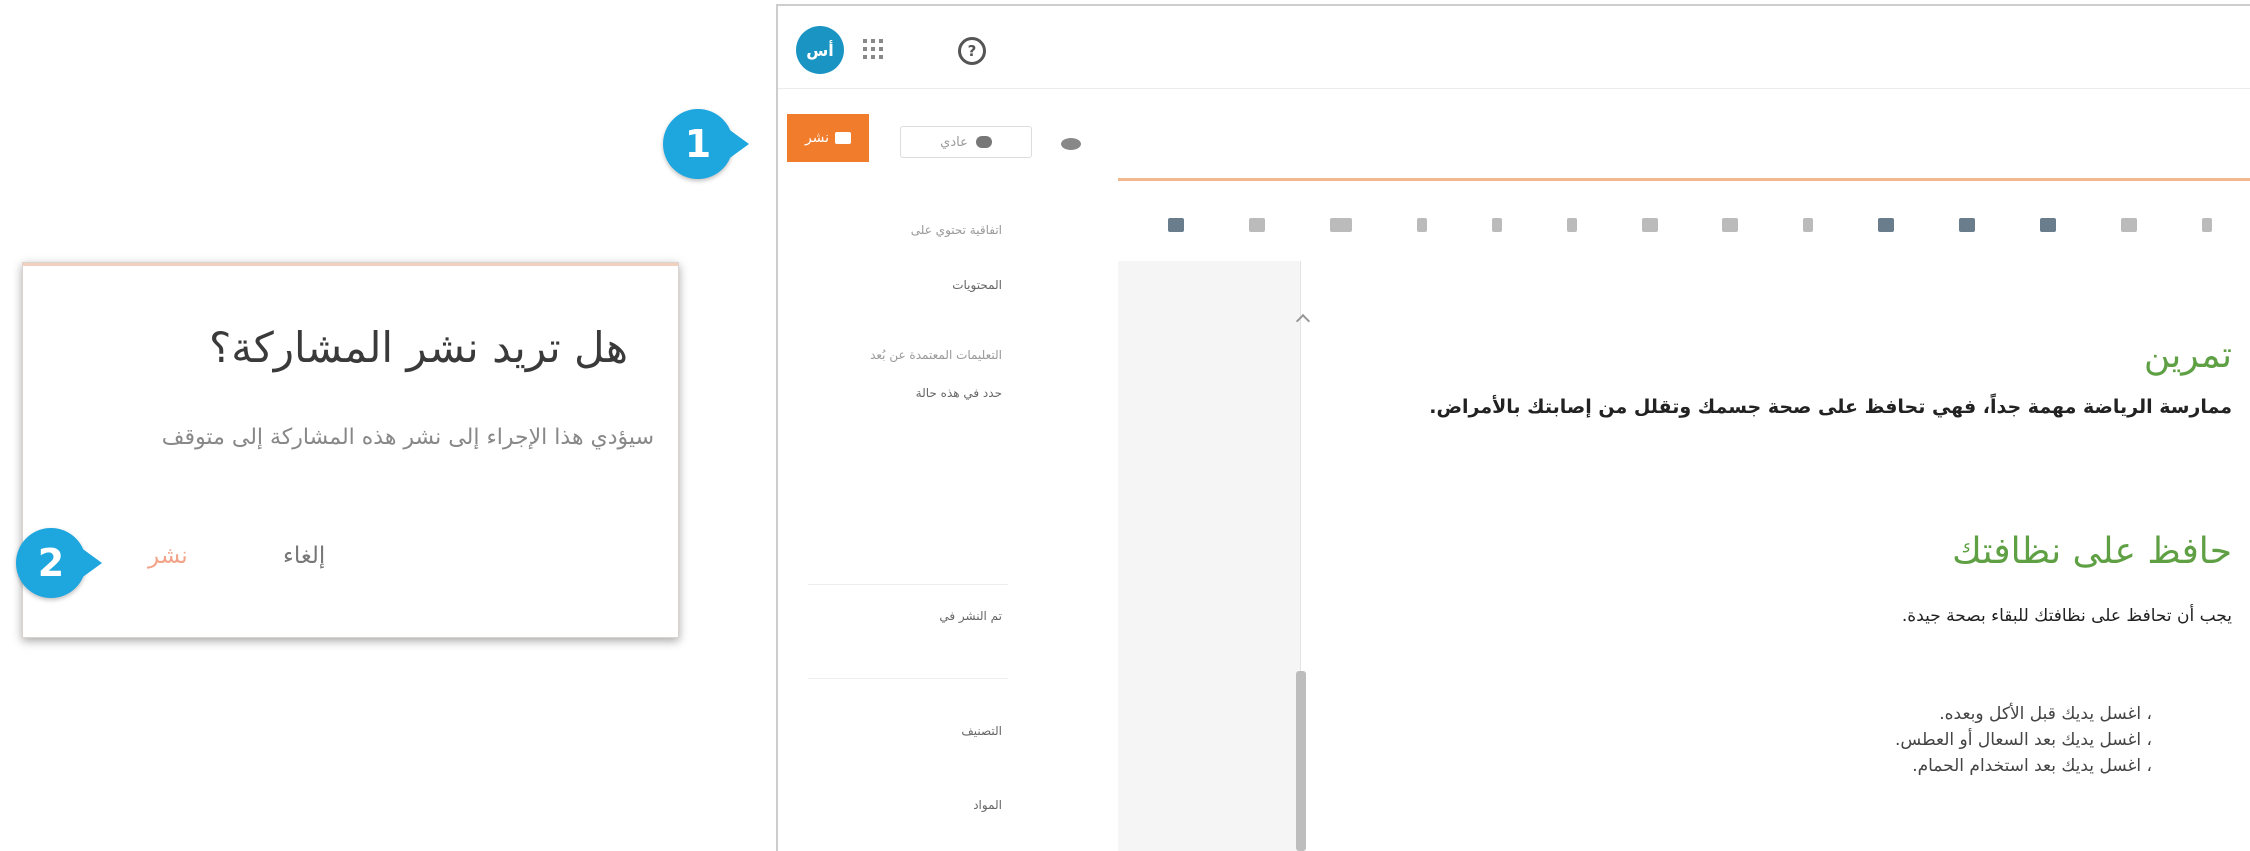  What do you see at coordinates (1256, 225) in the screenshot?
I see `indent-icon` at bounding box center [1256, 225].